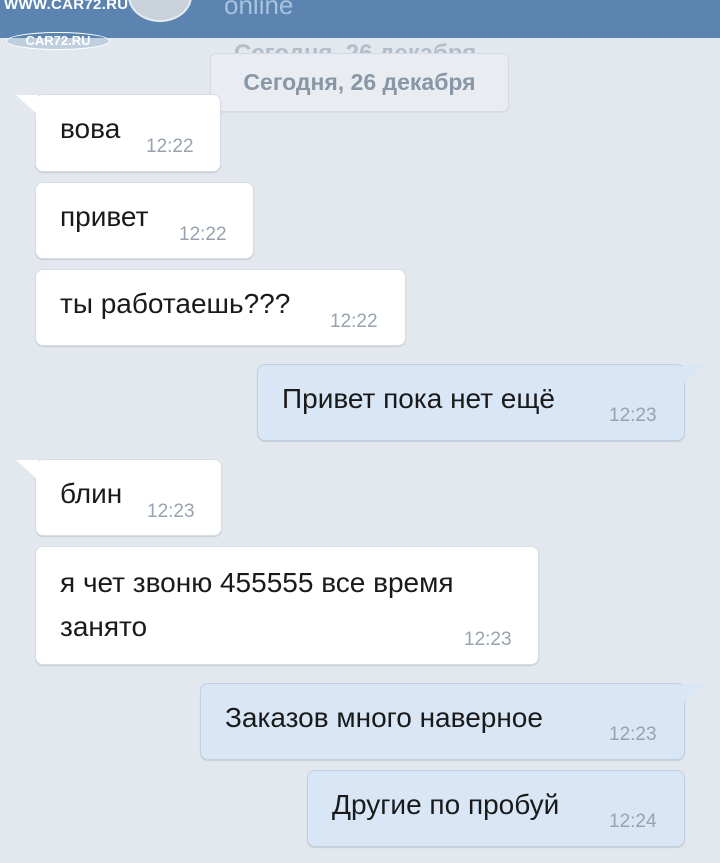 This screenshot has height=863, width=720. I want to click on message-text: привет, so click(104, 216).